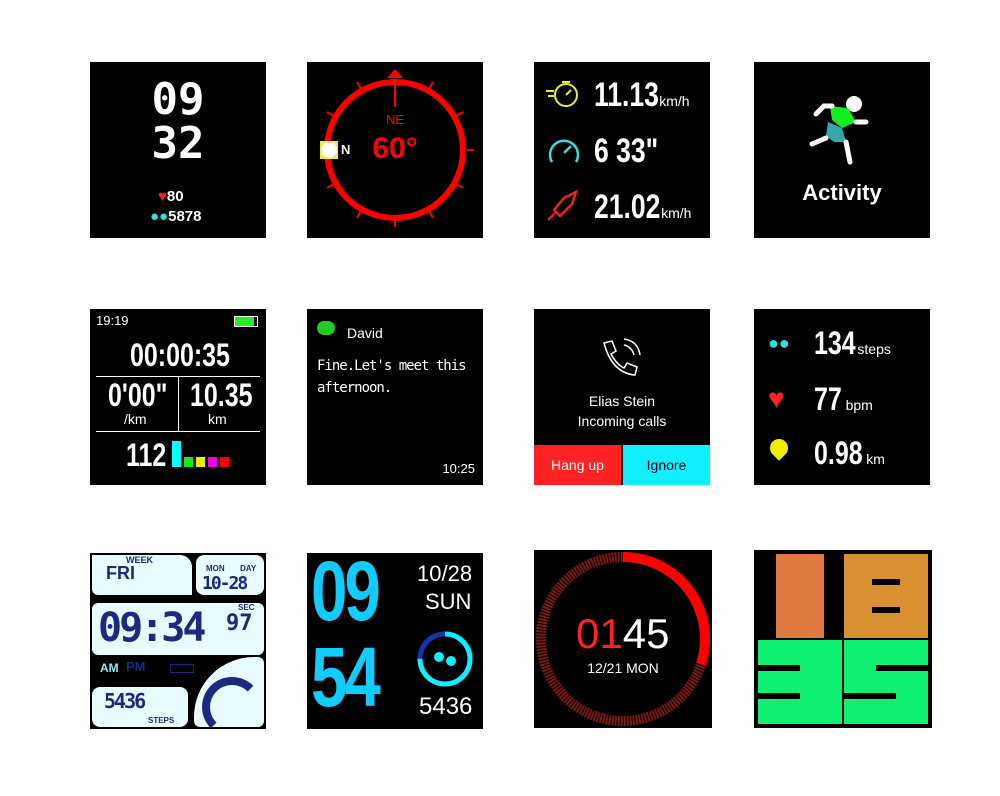 The image size is (1000, 796). I want to click on face-workout: 19:19 00:00:35 0'00" /km 10.35 km 112, so click(178, 397).